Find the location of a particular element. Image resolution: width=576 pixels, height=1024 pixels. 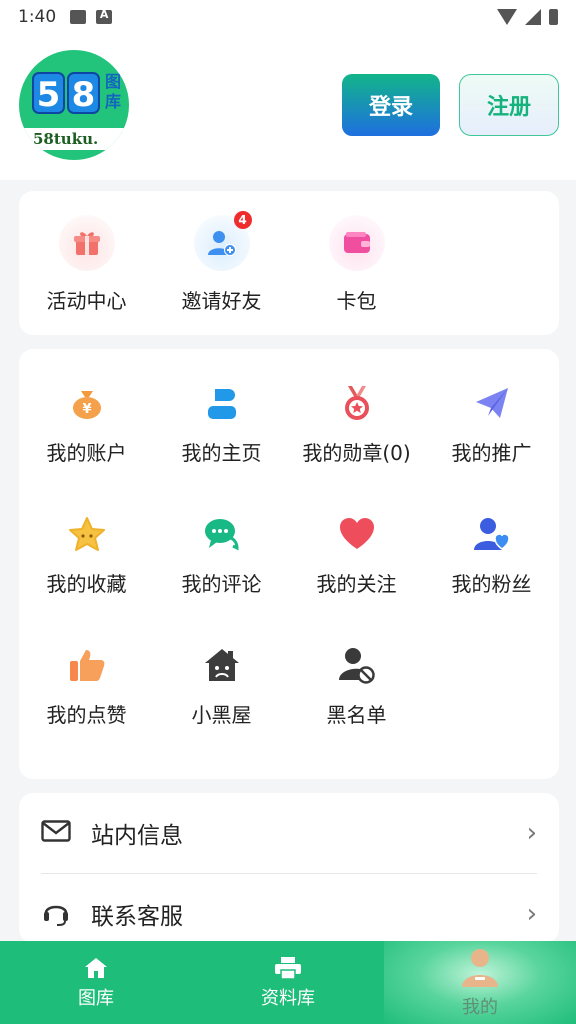

register-button: 注册 is located at coordinates (509, 105).